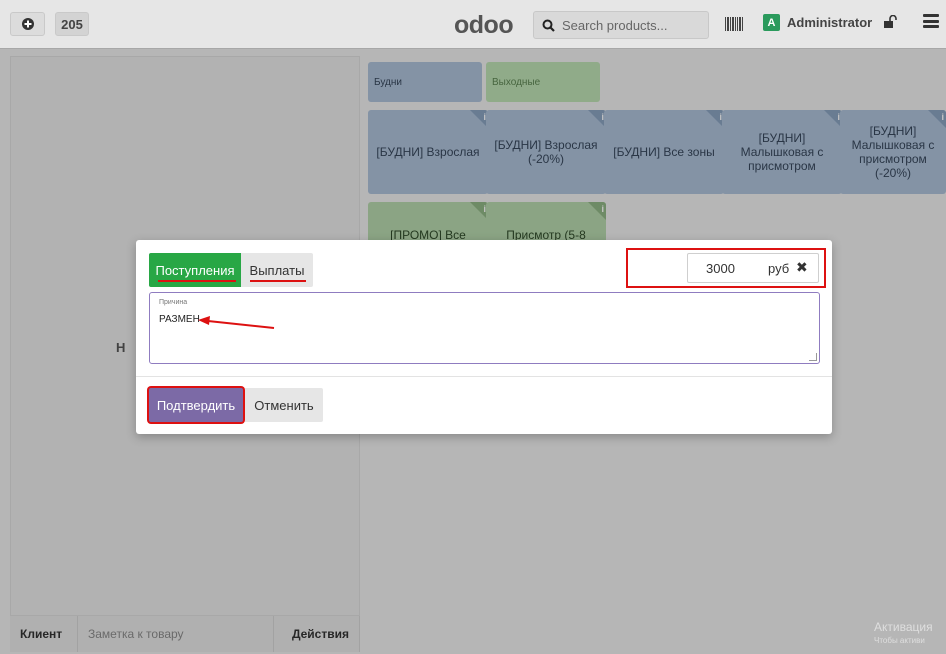  Describe the element at coordinates (179, 319) in the screenshot. I see `reason-value: РАЗМЕН` at that location.